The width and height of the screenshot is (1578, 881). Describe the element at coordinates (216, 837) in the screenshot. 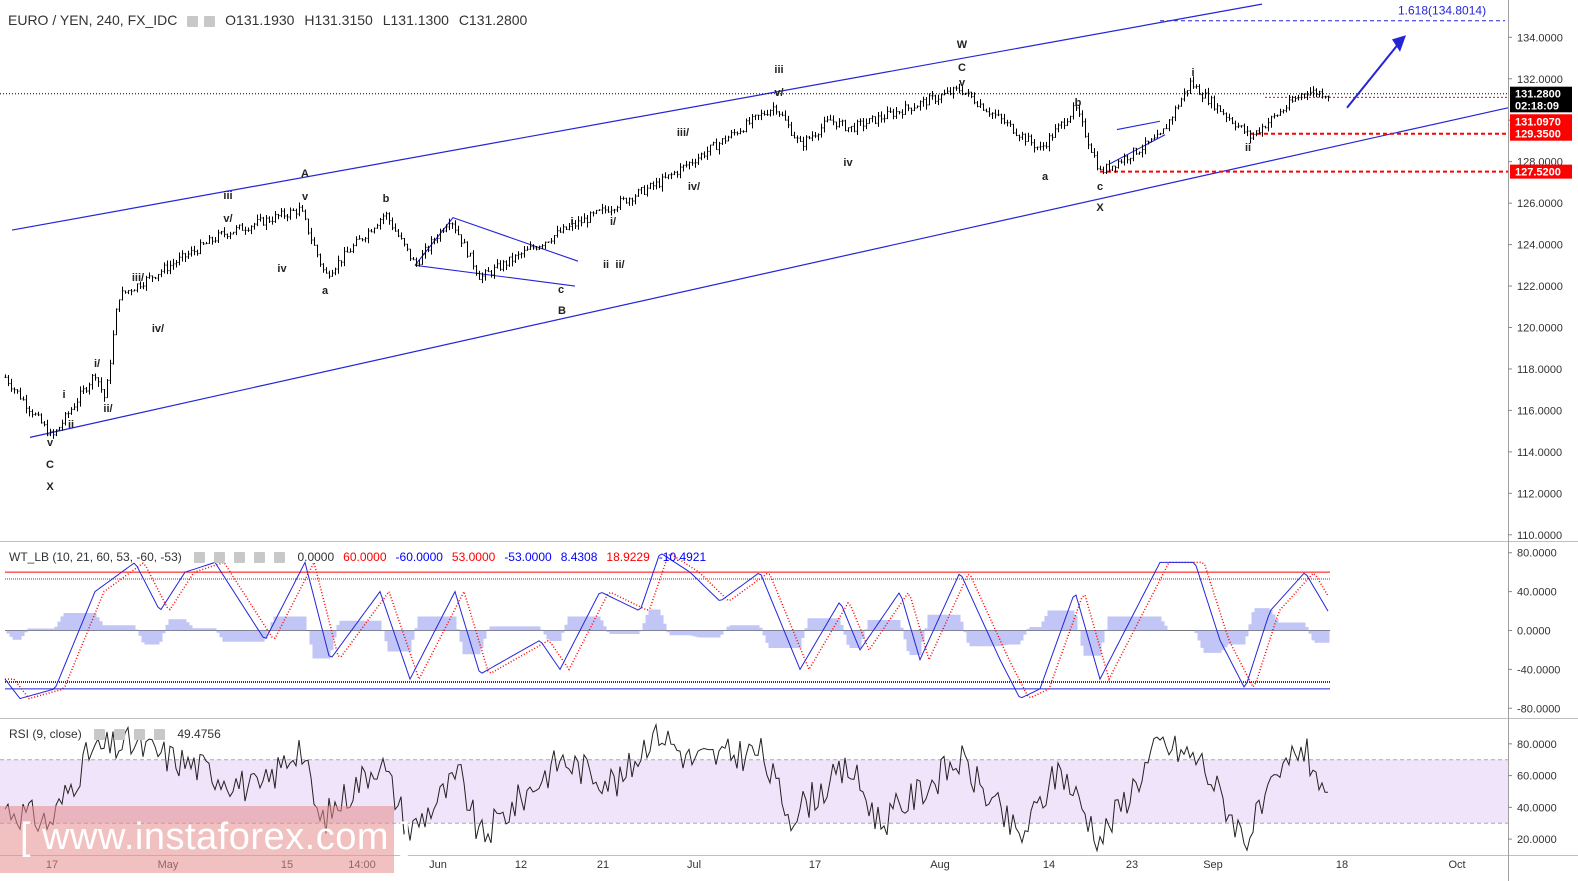

I see `watermark-text: [ www.instaforex.com ]` at that location.